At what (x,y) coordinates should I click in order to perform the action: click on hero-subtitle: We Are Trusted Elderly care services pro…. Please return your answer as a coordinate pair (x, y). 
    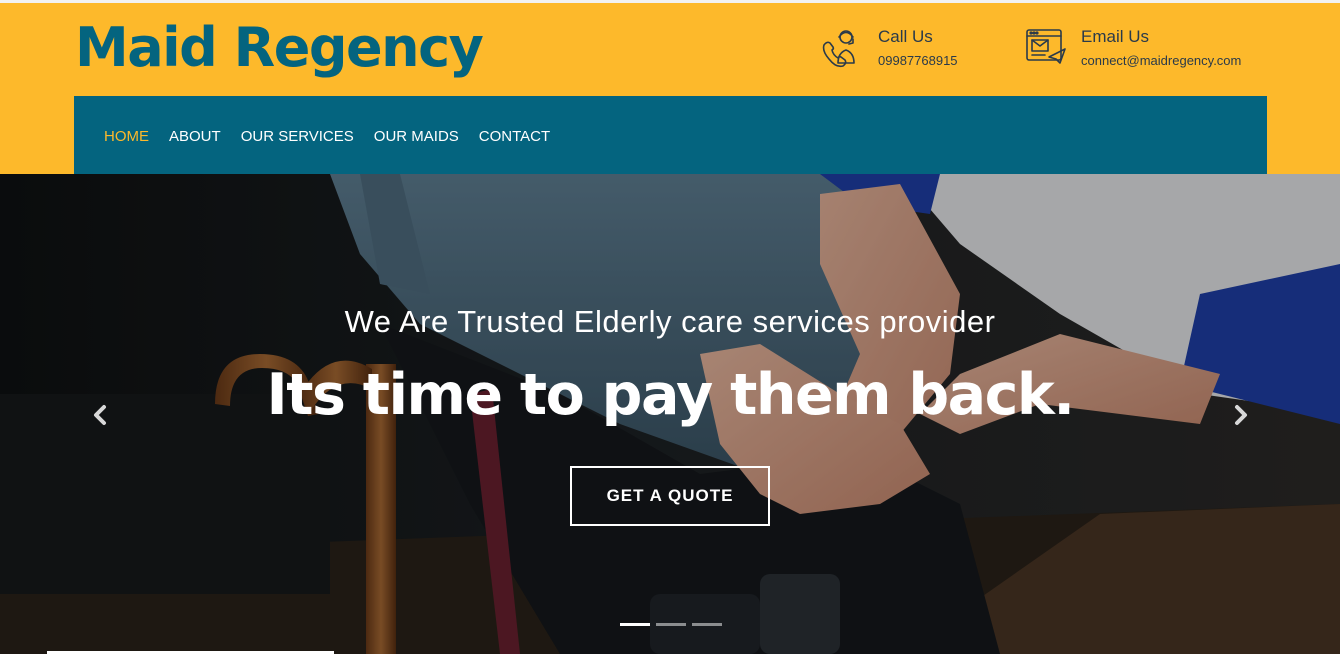
    Looking at the image, I should click on (670, 321).